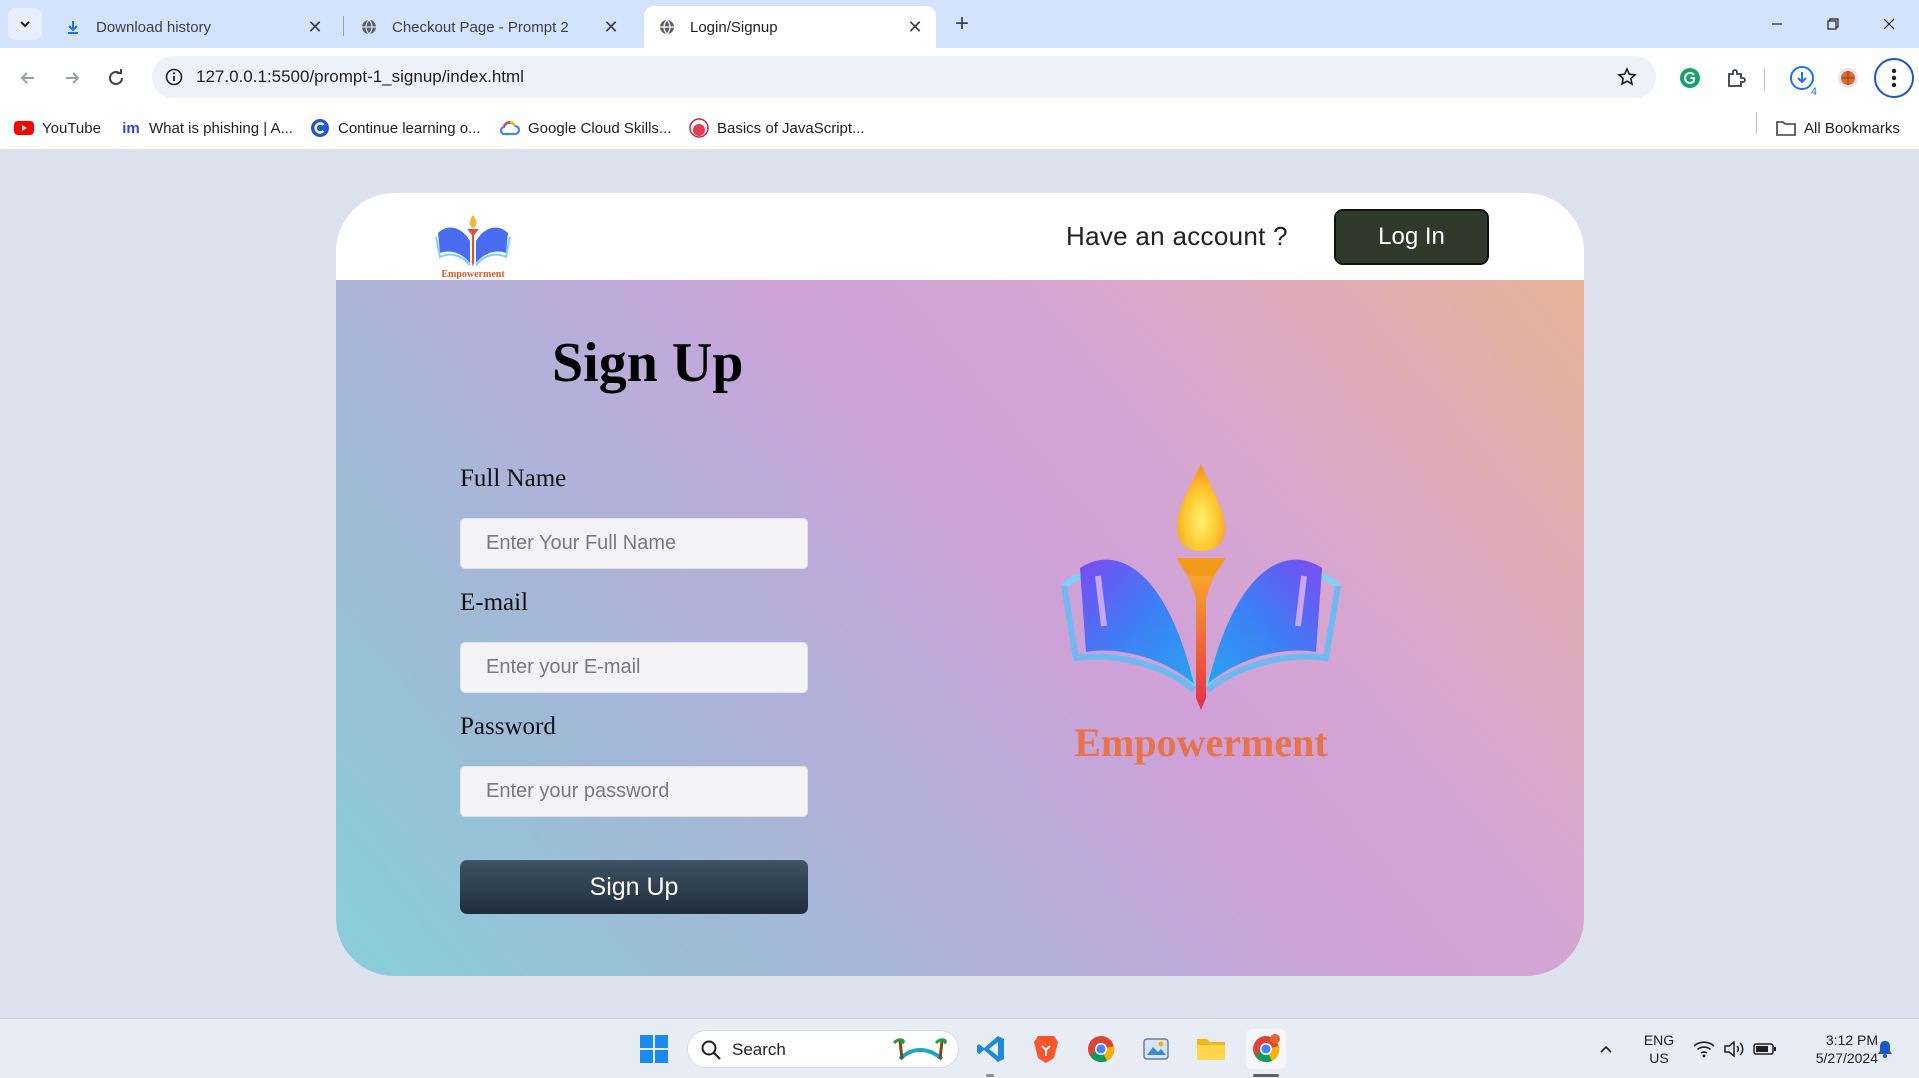  Describe the element at coordinates (759, 1049) in the screenshot. I see `search-label: Search` at that location.